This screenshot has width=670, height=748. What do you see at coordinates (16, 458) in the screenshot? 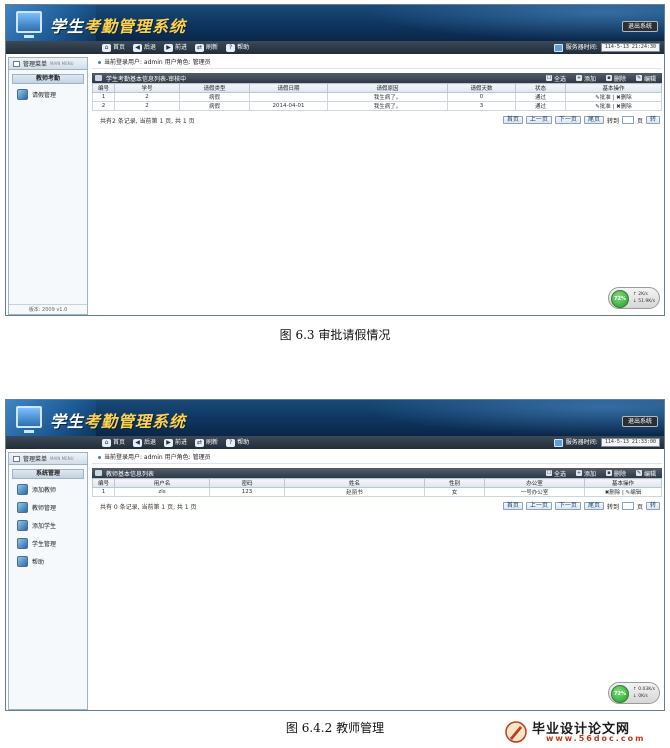
I see `menu-icon` at bounding box center [16, 458].